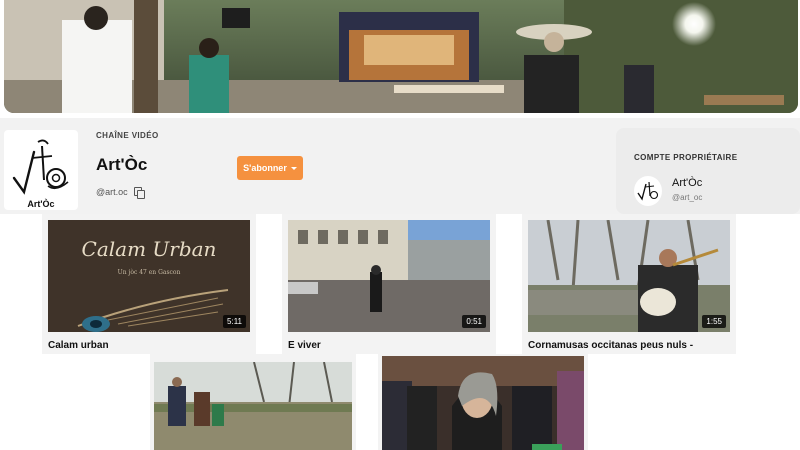 The height and width of the screenshot is (450, 800). I want to click on owner-card: COMPTE PROPRIÉTAIRE Art'Òc @art_oc, so click(708, 171).